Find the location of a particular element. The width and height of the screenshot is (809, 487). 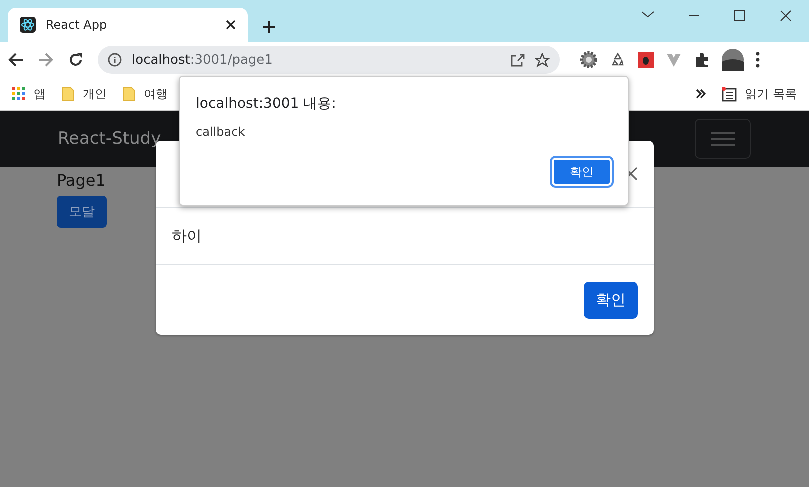

modal-body-text: 하이 is located at coordinates (187, 236).